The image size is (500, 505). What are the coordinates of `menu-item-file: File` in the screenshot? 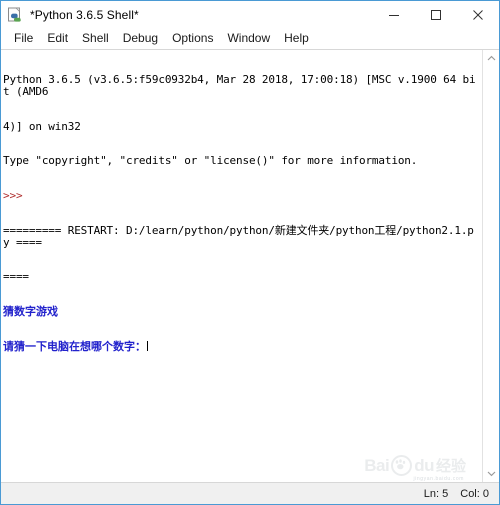 It's located at (23, 38).